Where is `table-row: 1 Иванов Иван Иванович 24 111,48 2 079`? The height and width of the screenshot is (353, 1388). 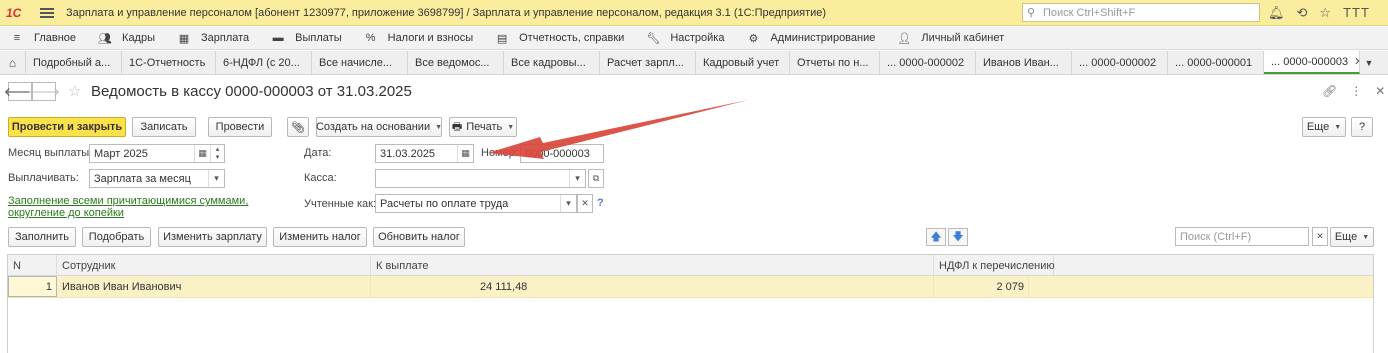 table-row: 1 Иванов Иван Иванович 24 111,48 2 079 is located at coordinates (690, 287).